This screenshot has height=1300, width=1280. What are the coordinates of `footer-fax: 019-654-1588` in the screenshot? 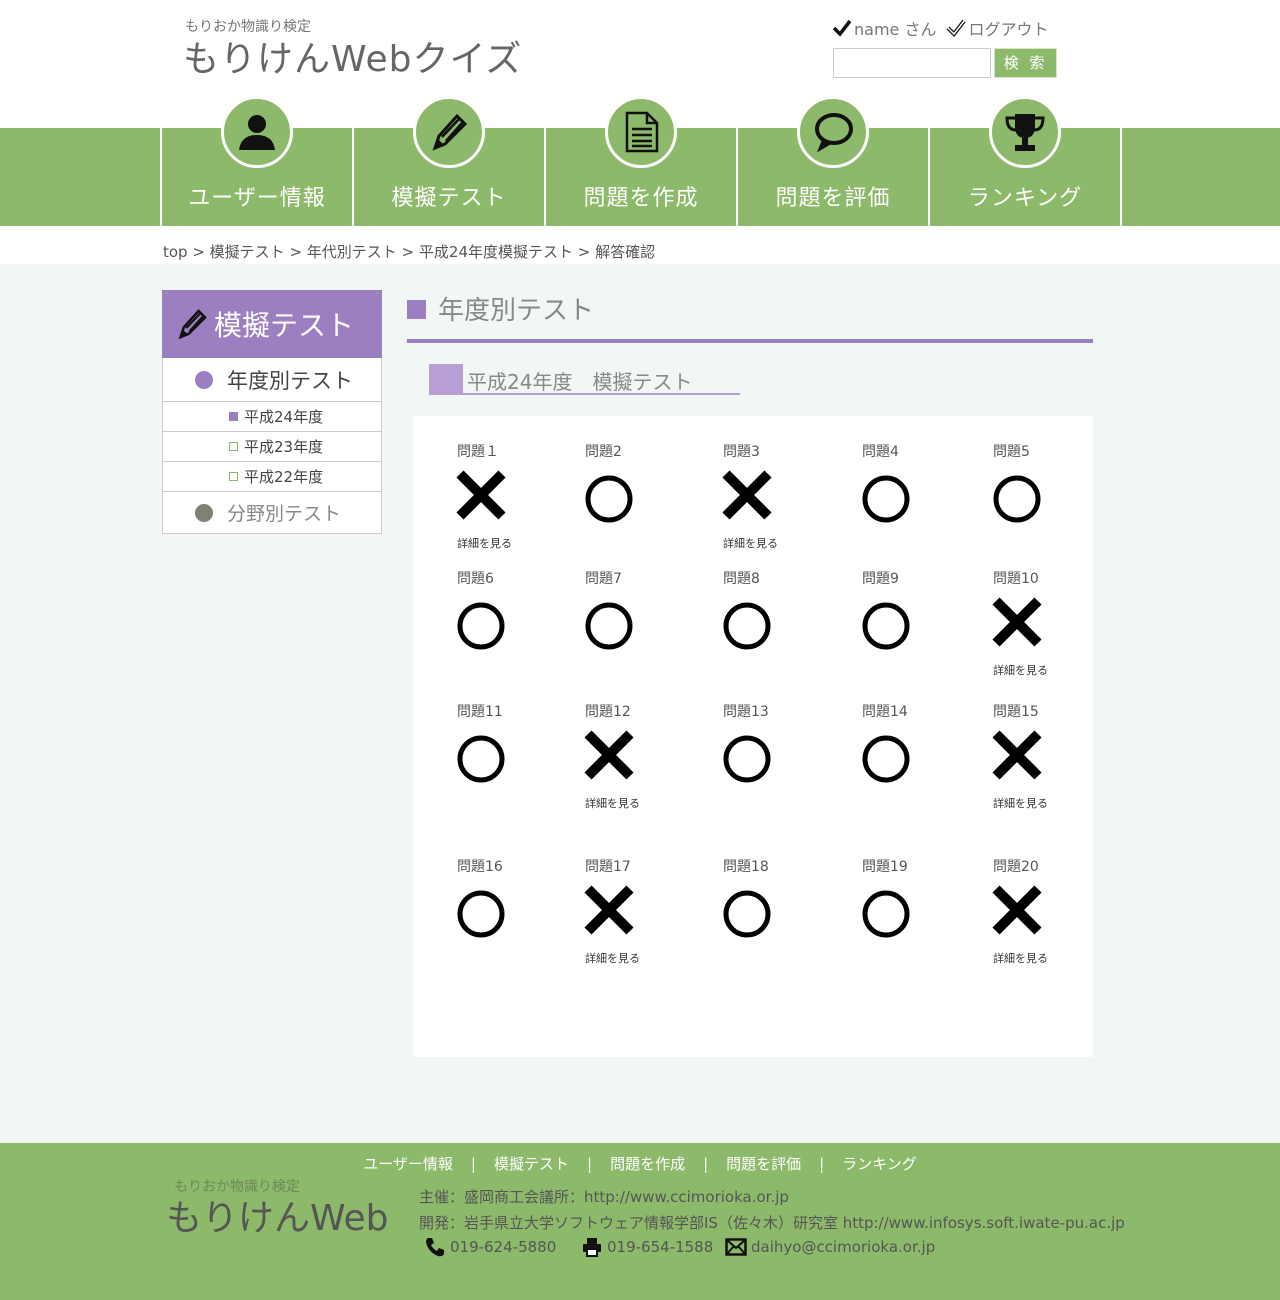 It's located at (647, 1247).